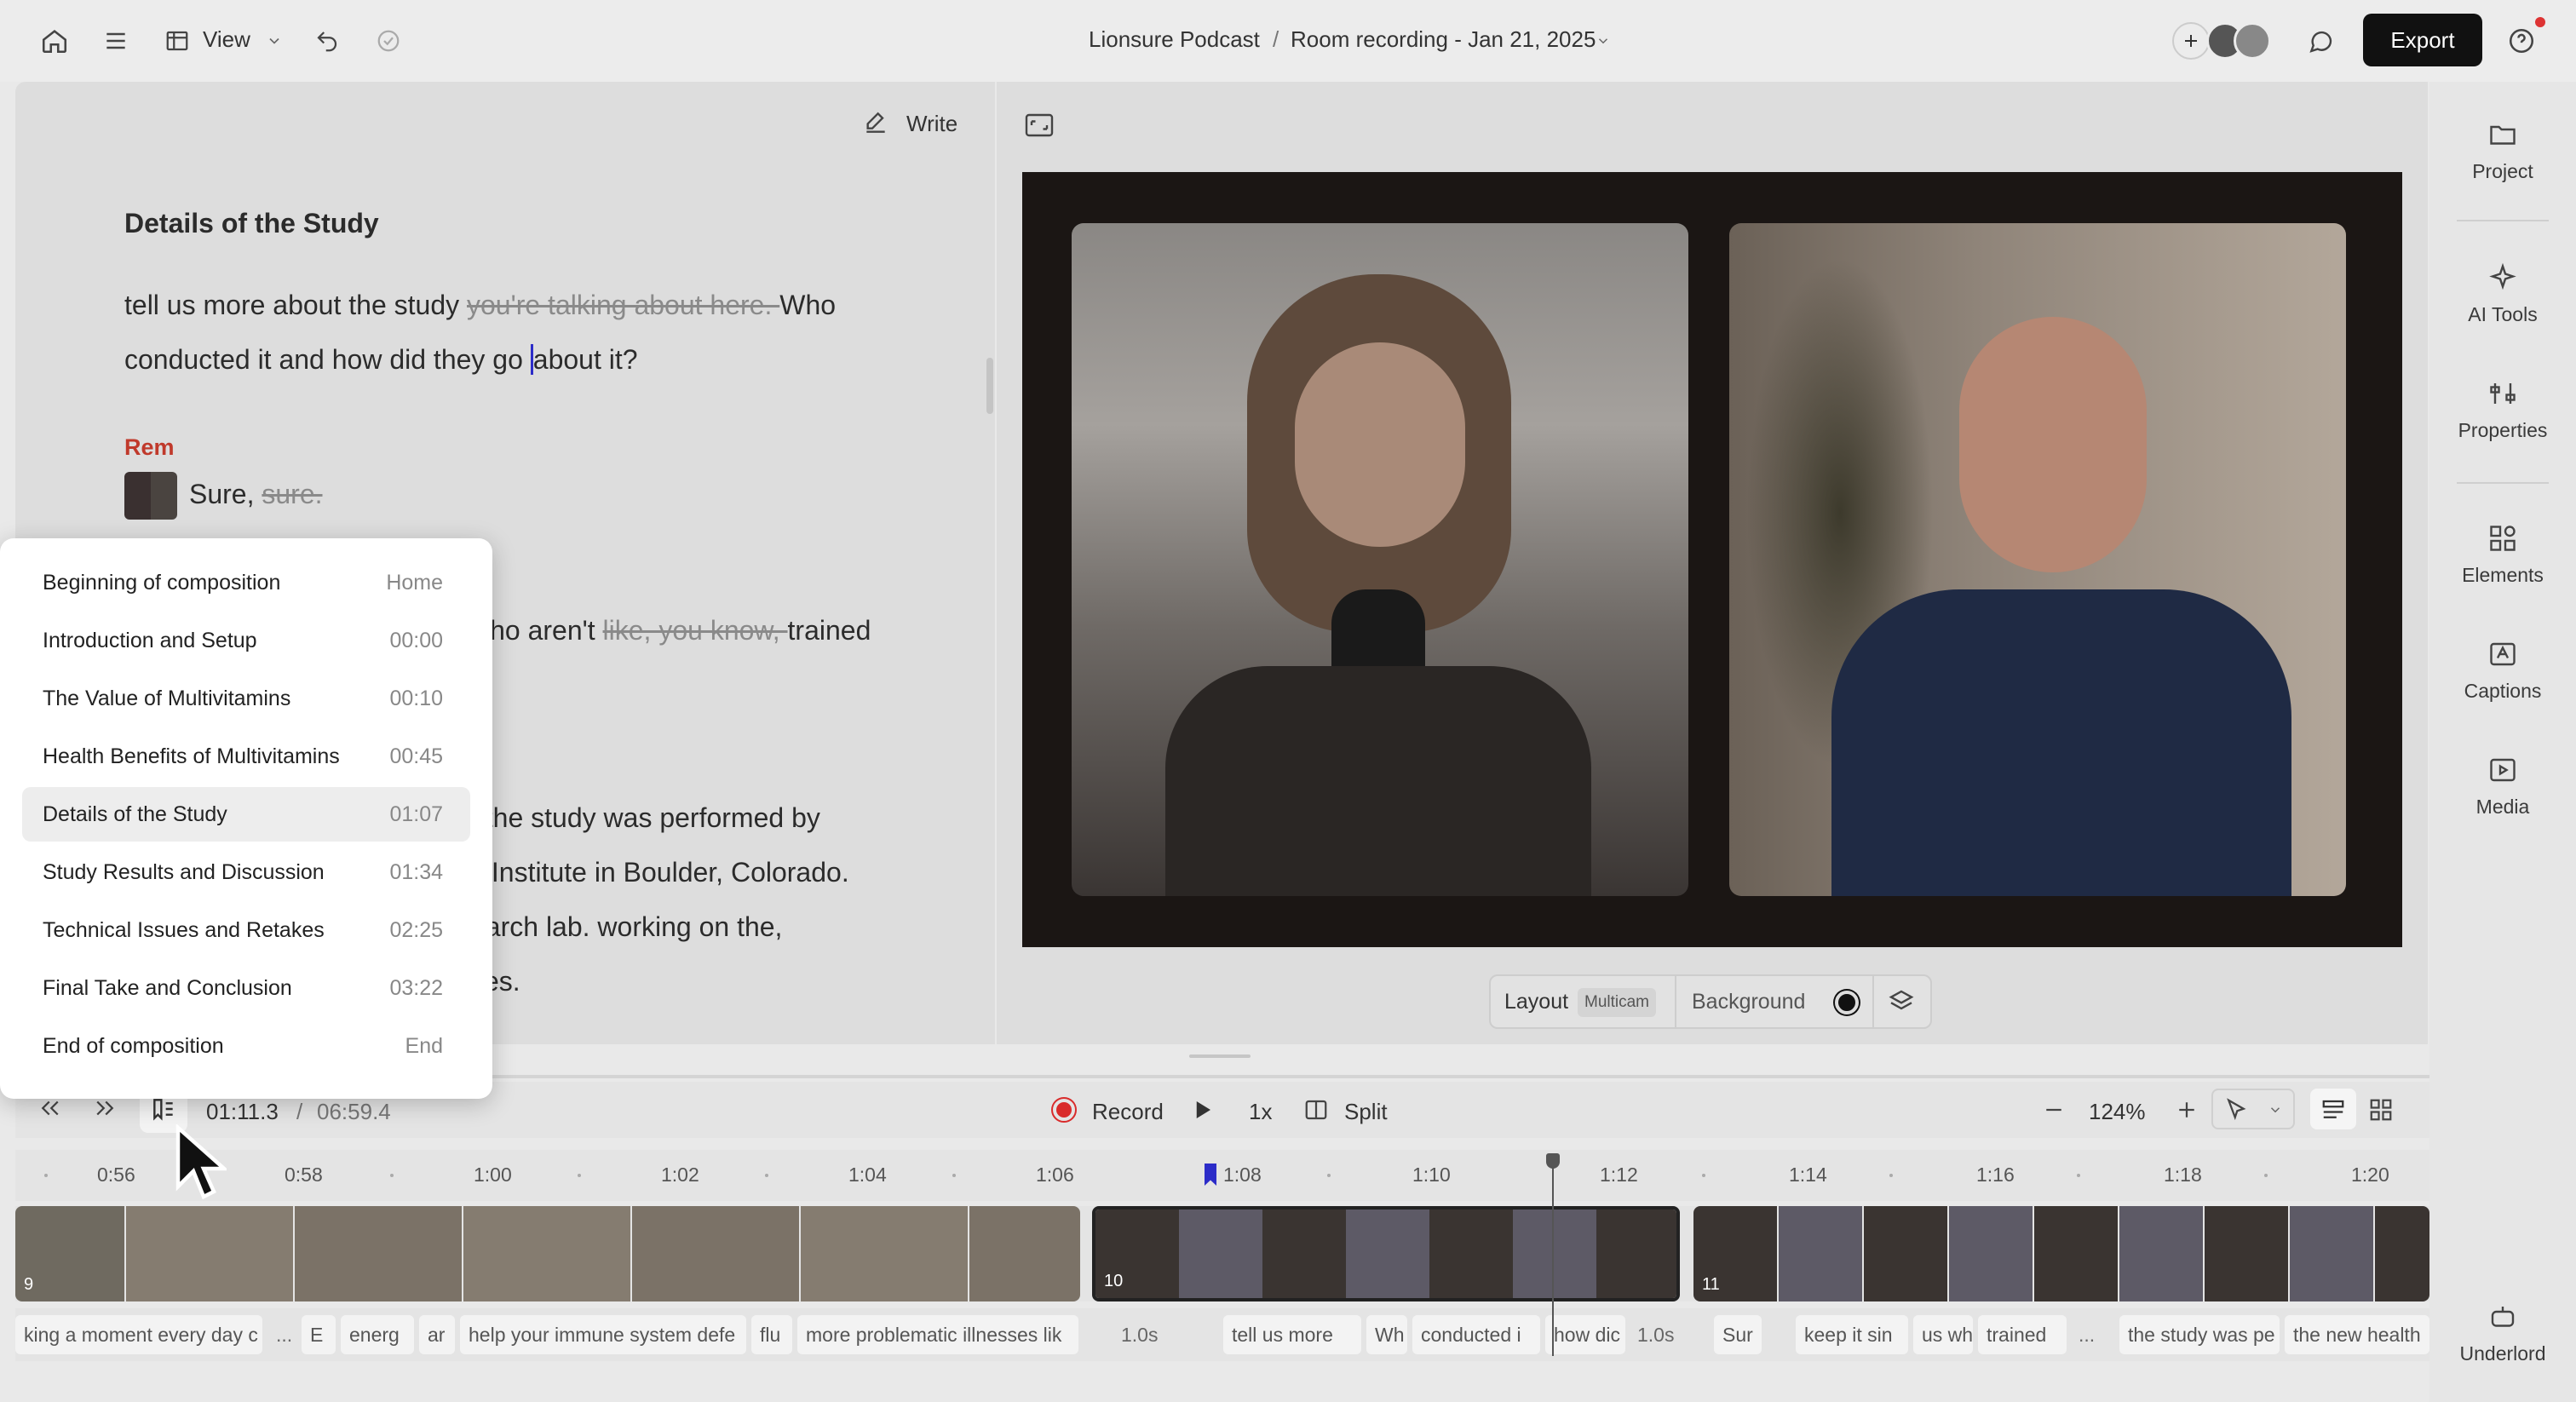  I want to click on export-button: Export, so click(2422, 40).